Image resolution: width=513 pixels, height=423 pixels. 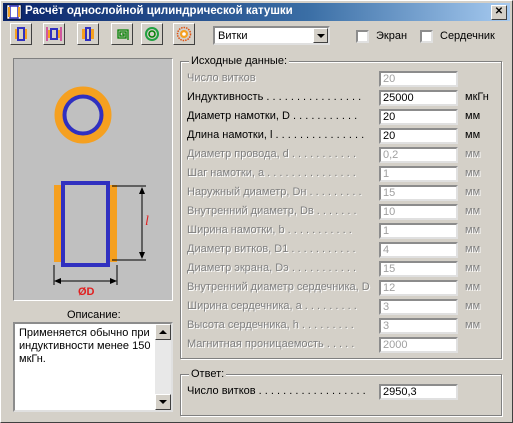 I want to click on input-row: Магнитная проницаемость . . . . . 2000, so click(x=342, y=345).